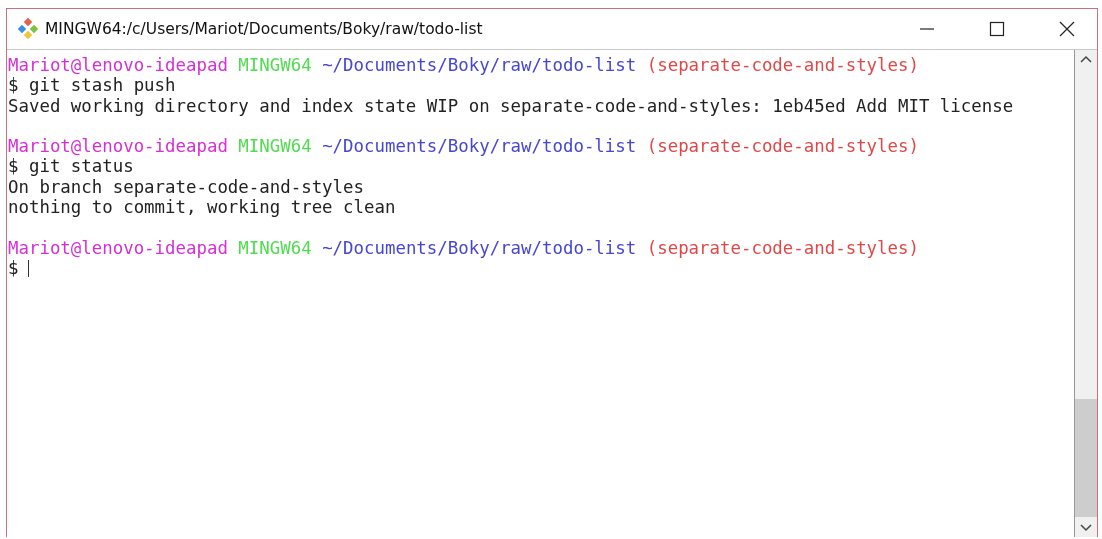 This screenshot has width=1102, height=539. What do you see at coordinates (1085, 293) in the screenshot?
I see `scrollbar` at bounding box center [1085, 293].